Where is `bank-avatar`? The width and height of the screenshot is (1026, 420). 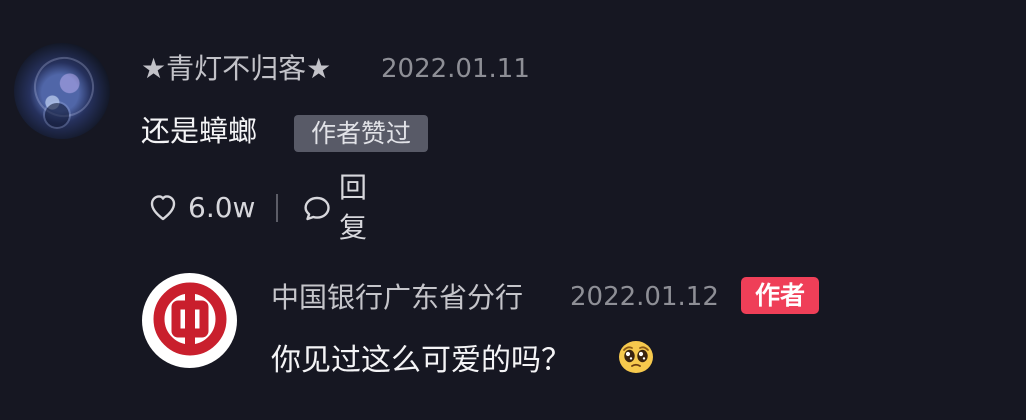 bank-avatar is located at coordinates (189, 320).